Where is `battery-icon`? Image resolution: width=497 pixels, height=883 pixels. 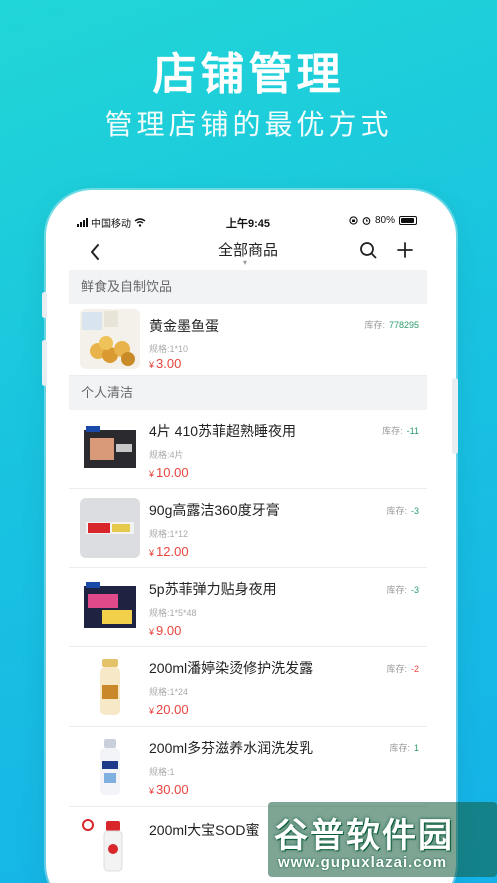 battery-icon is located at coordinates (408, 220).